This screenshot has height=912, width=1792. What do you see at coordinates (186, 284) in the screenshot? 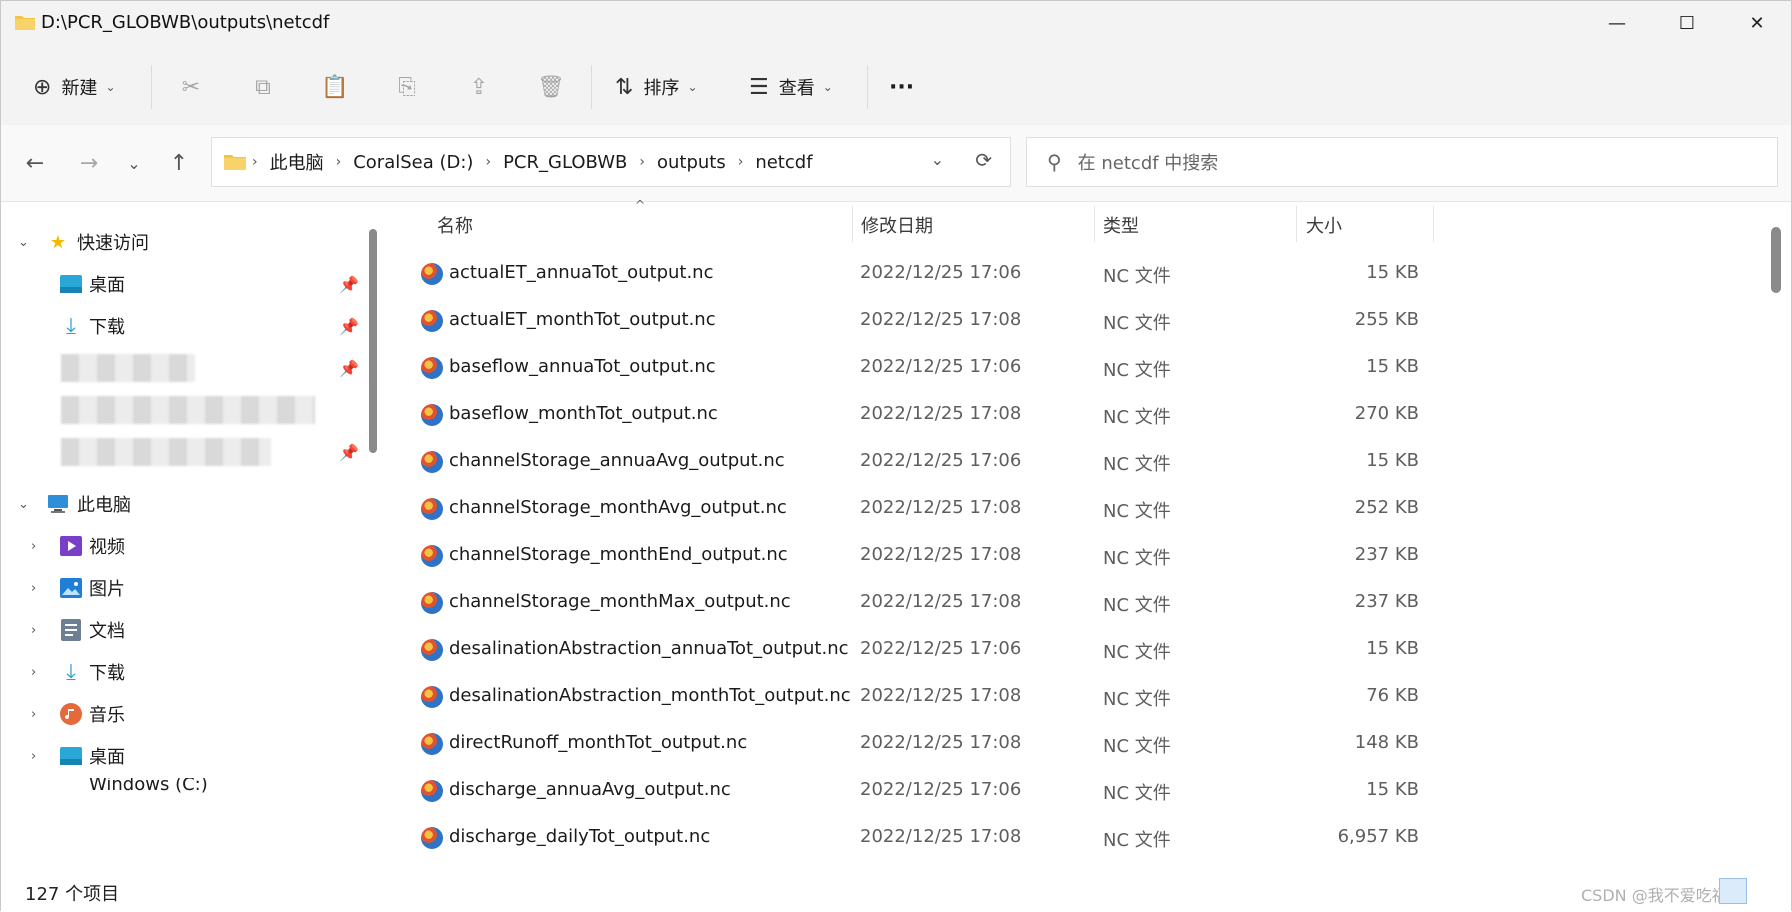
I see `nav-item-desktop-pinned: 桌面 📌` at bounding box center [186, 284].